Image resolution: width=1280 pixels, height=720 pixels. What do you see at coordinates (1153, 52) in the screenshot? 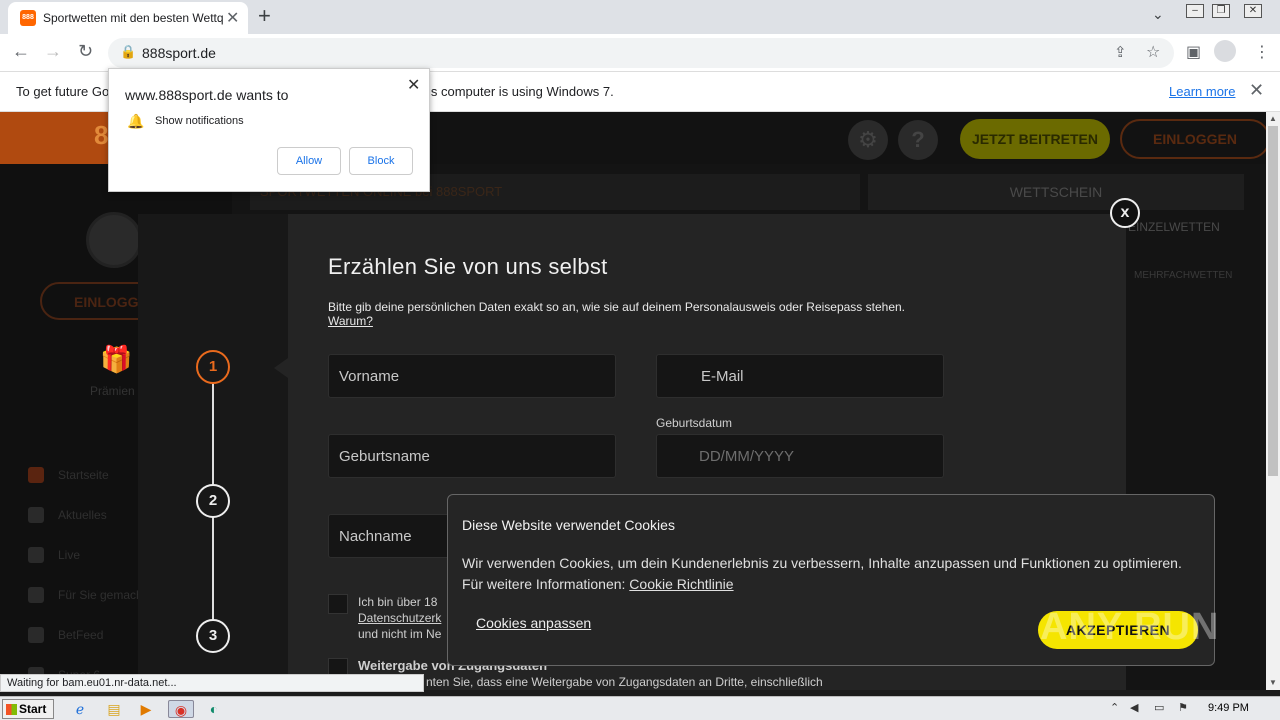
I see `bookmark-star-icon: ☆` at bounding box center [1153, 52].